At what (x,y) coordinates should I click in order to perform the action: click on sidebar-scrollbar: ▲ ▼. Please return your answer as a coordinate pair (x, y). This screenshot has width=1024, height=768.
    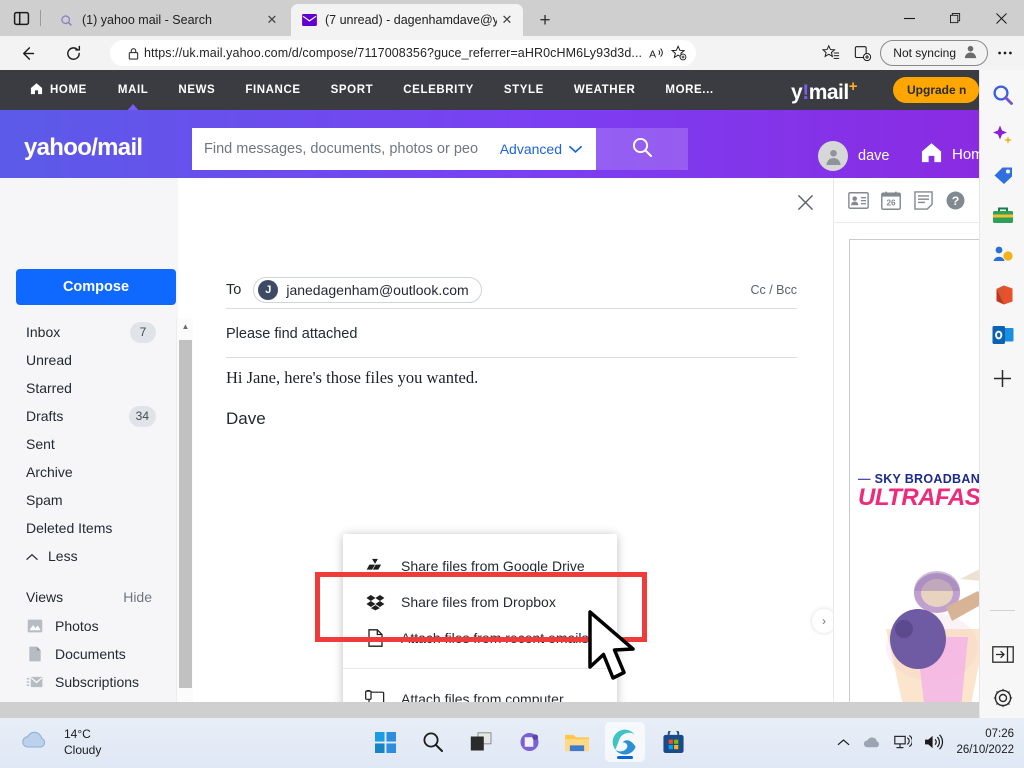
    Looking at the image, I should click on (184, 510).